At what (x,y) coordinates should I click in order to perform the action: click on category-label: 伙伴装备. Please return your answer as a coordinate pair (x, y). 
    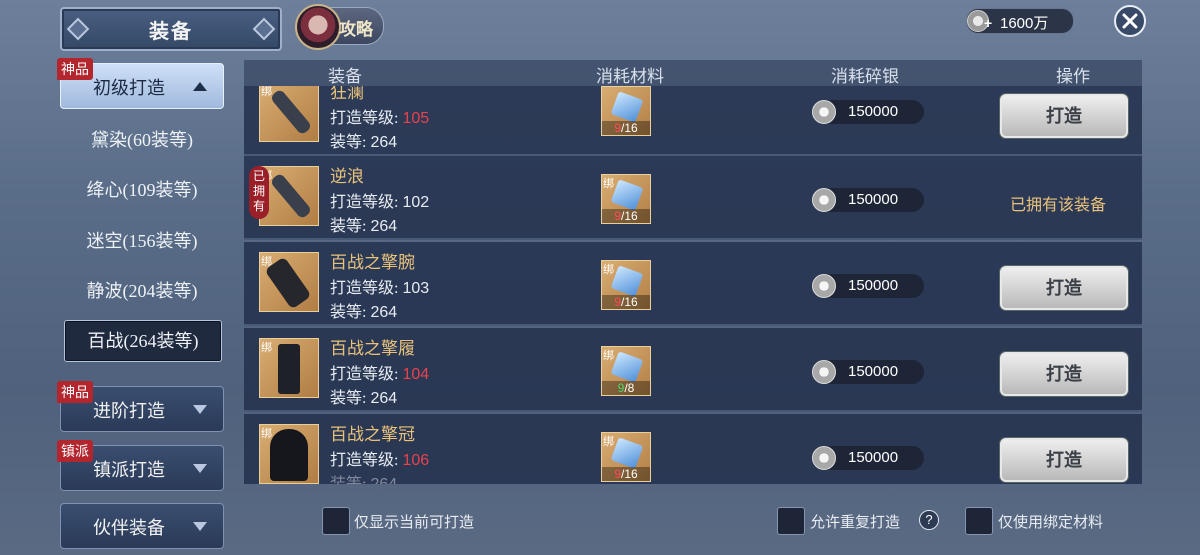
    Looking at the image, I should click on (129, 528).